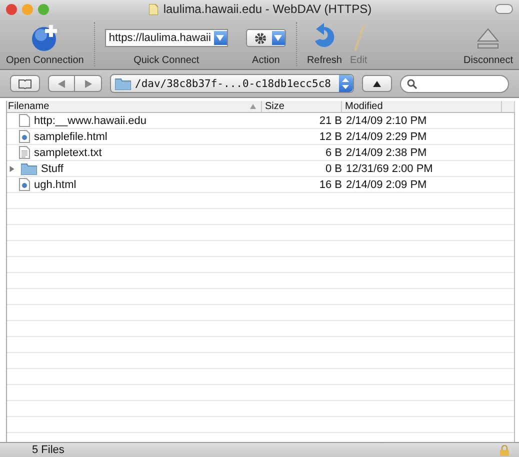  I want to click on file-name: http:__www.hawaii.edu, so click(90, 120).